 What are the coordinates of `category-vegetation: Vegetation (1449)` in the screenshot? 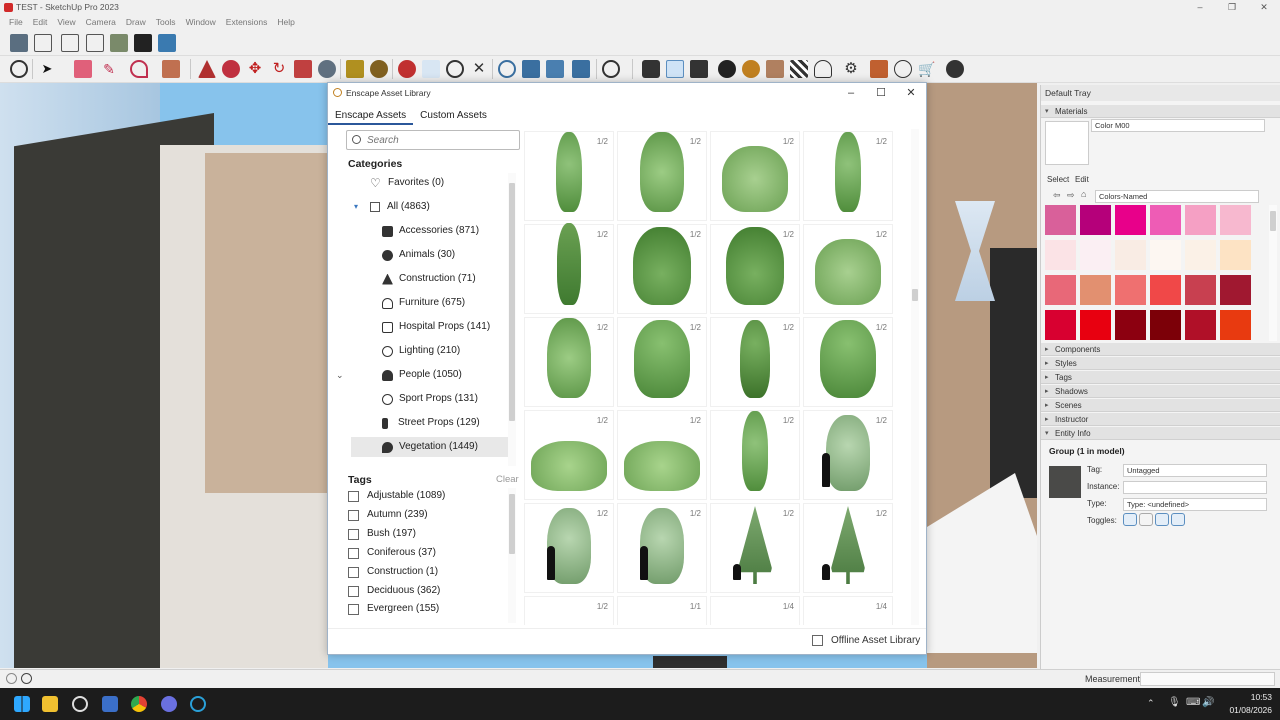 It's located at (429, 447).